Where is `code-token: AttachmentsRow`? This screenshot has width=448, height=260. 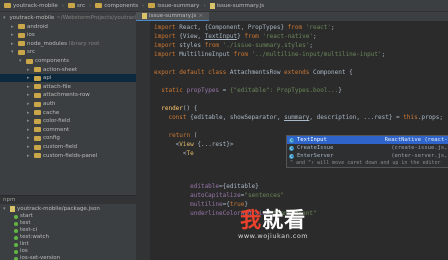 code-token: AttachmentsRow is located at coordinates (257, 72).